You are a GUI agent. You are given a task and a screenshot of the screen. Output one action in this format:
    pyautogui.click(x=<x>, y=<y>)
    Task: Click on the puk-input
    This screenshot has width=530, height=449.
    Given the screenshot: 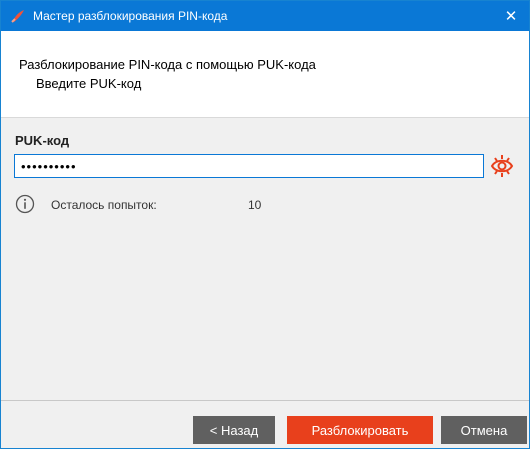 What is the action you would take?
    pyautogui.click(x=249, y=166)
    